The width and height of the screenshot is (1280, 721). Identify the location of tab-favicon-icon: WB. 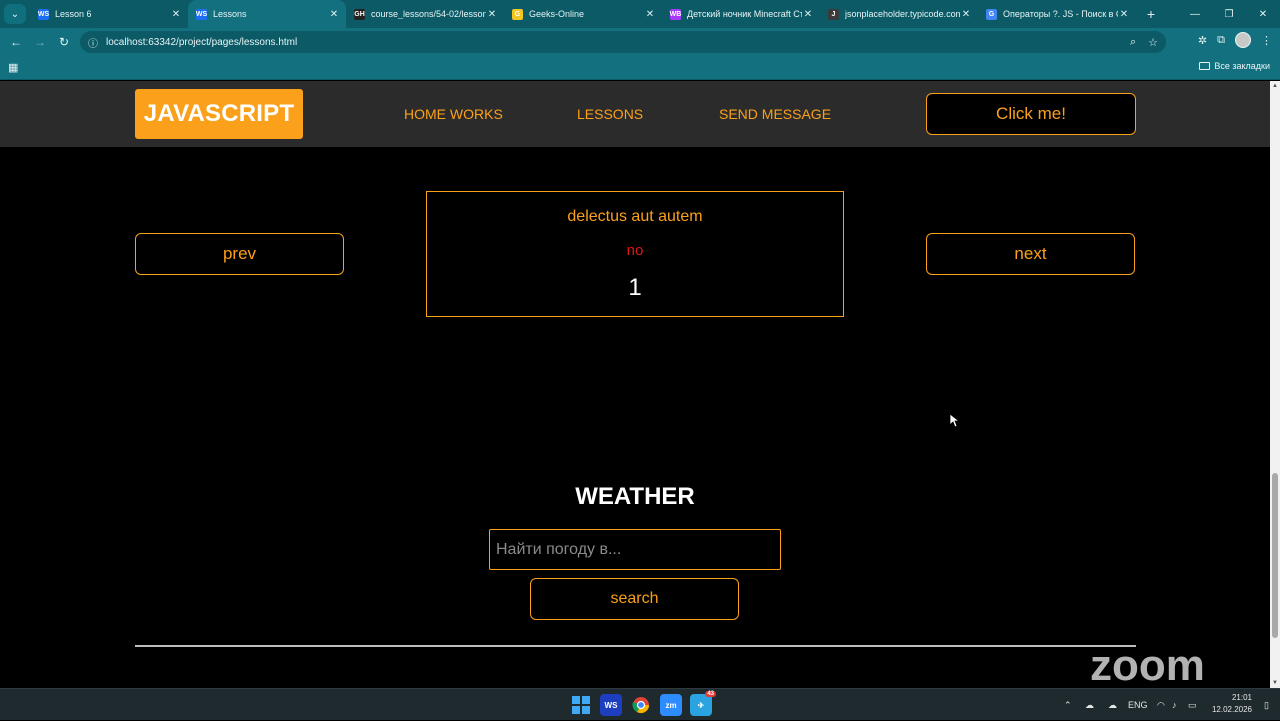
(675, 14).